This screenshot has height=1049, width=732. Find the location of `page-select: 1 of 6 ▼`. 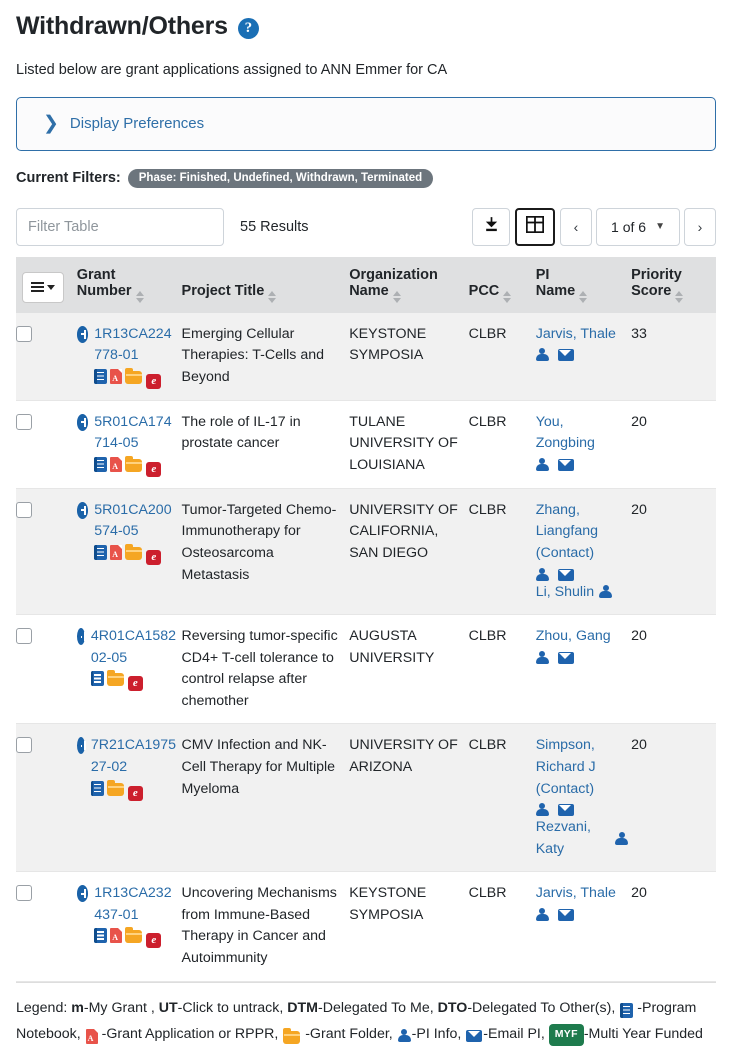

page-select: 1 of 6 ▼ is located at coordinates (638, 226).